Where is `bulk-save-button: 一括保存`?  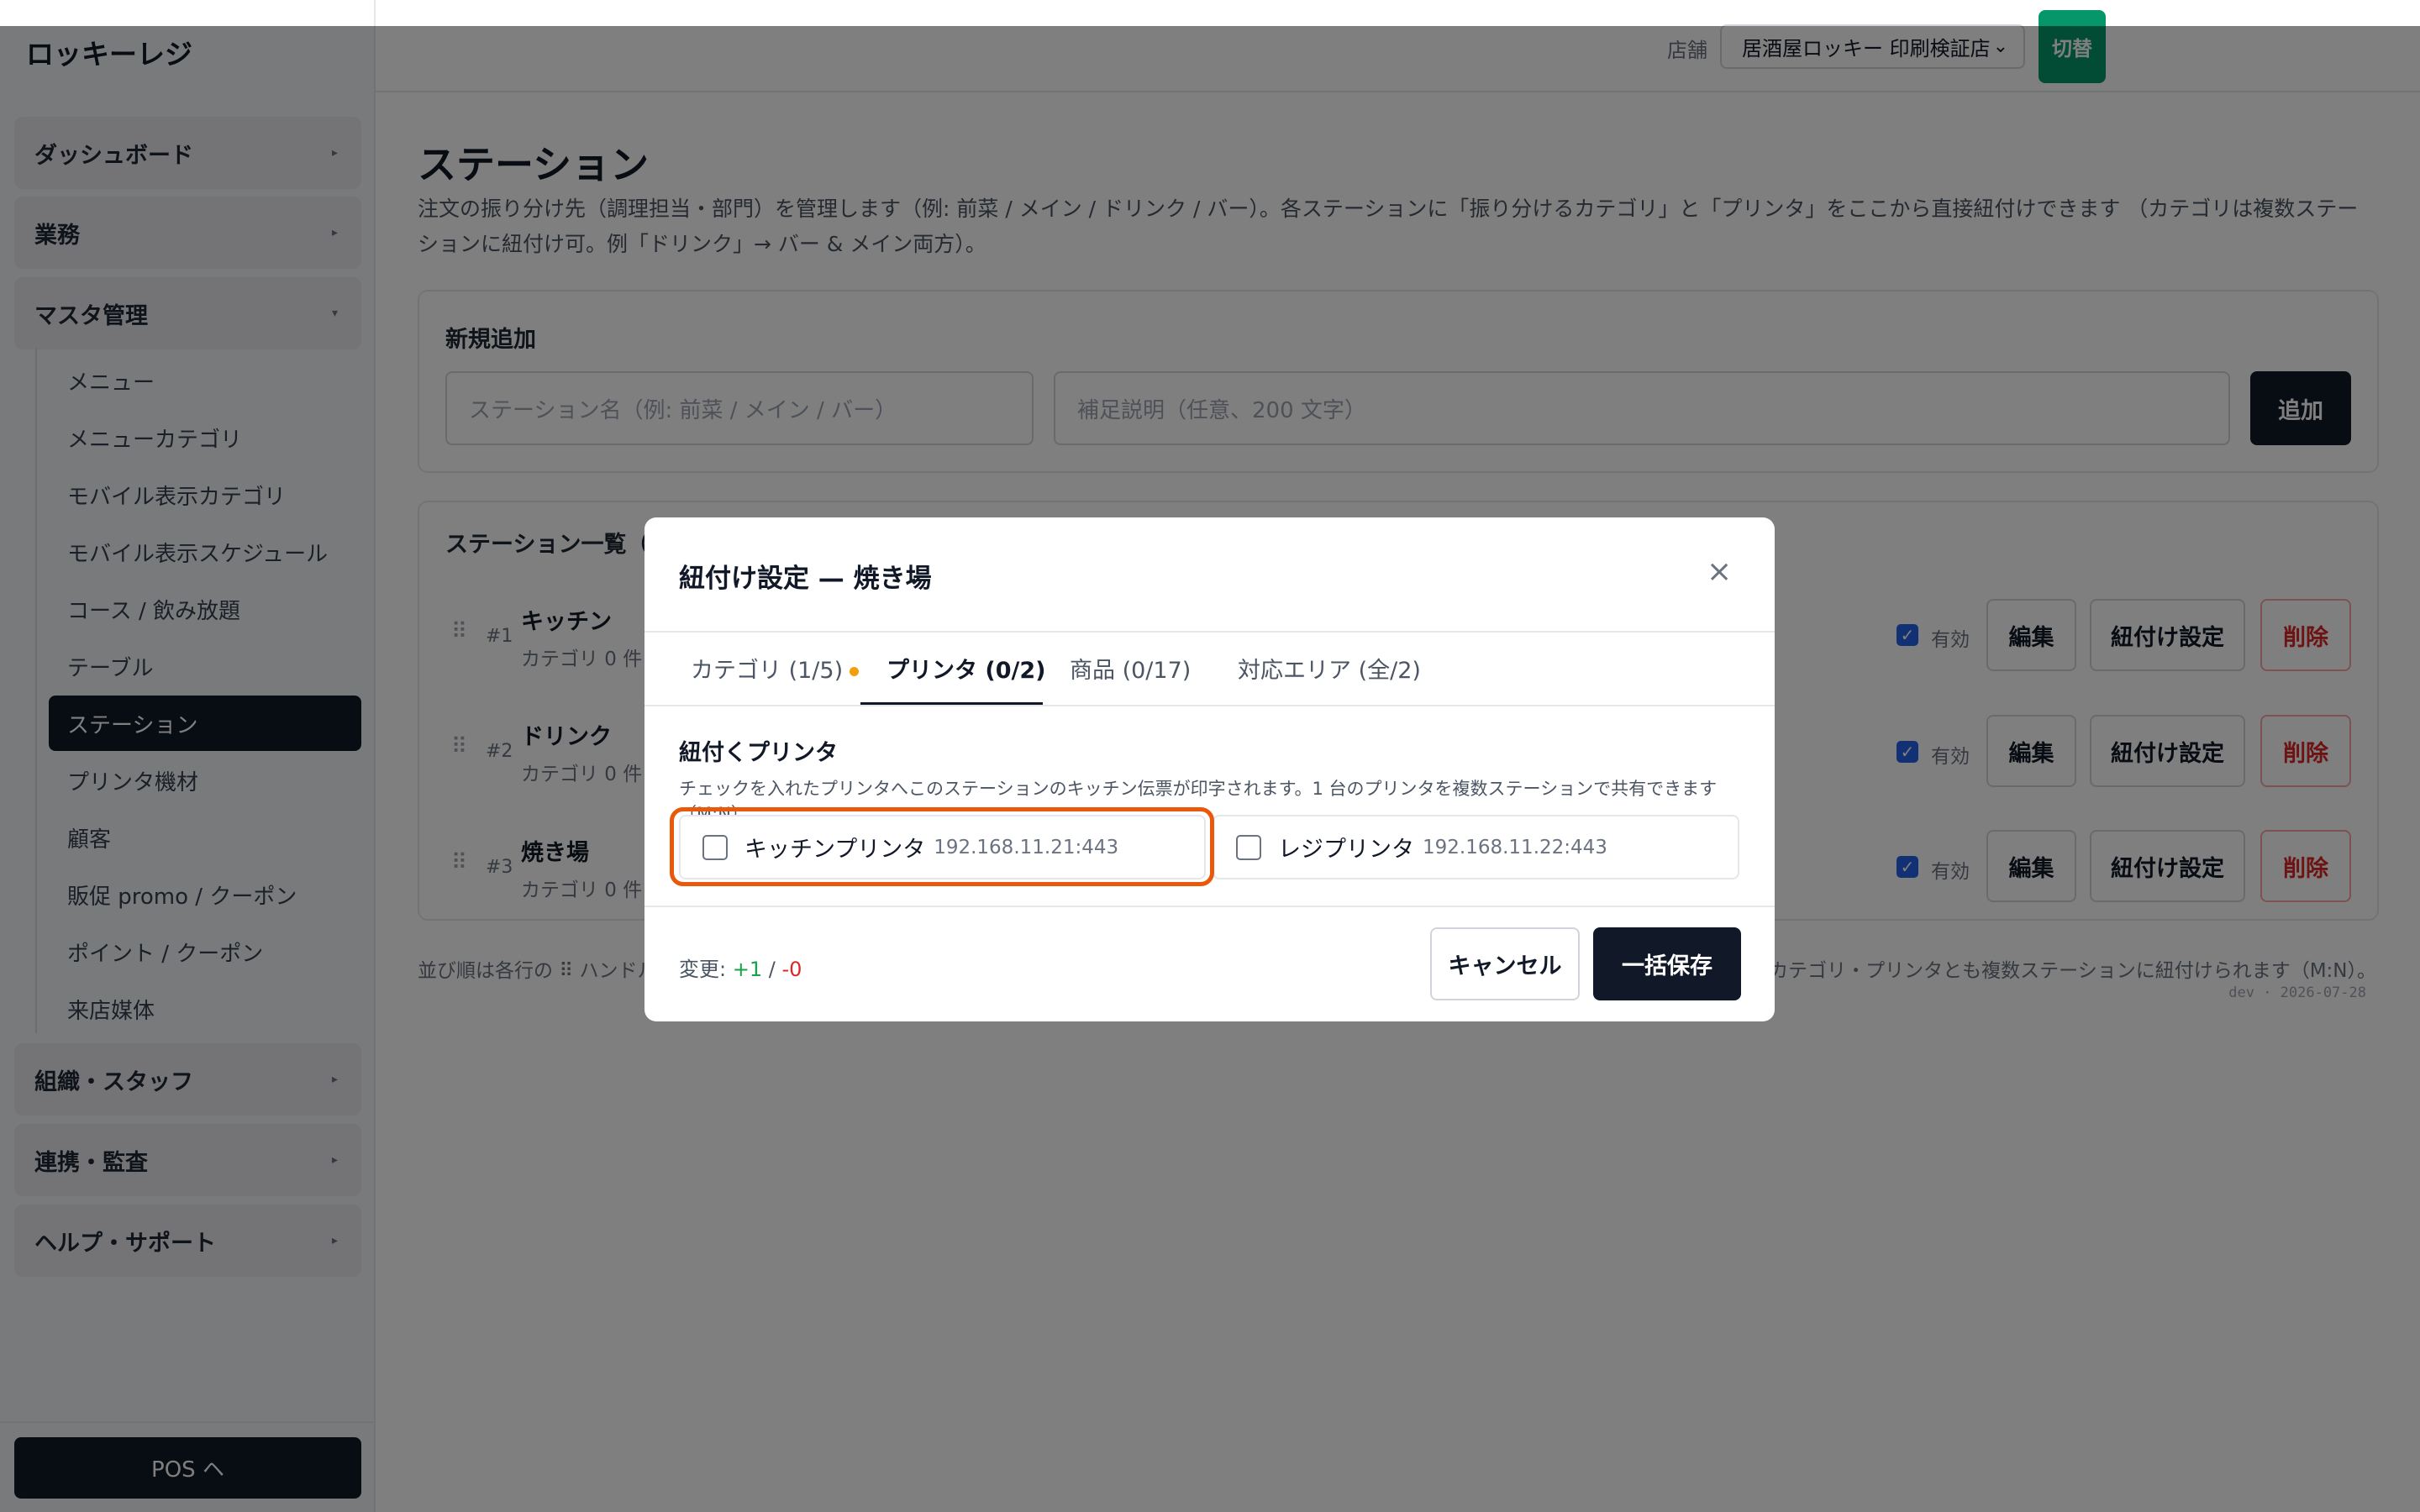
bulk-save-button: 一括保存 is located at coordinates (1667, 963).